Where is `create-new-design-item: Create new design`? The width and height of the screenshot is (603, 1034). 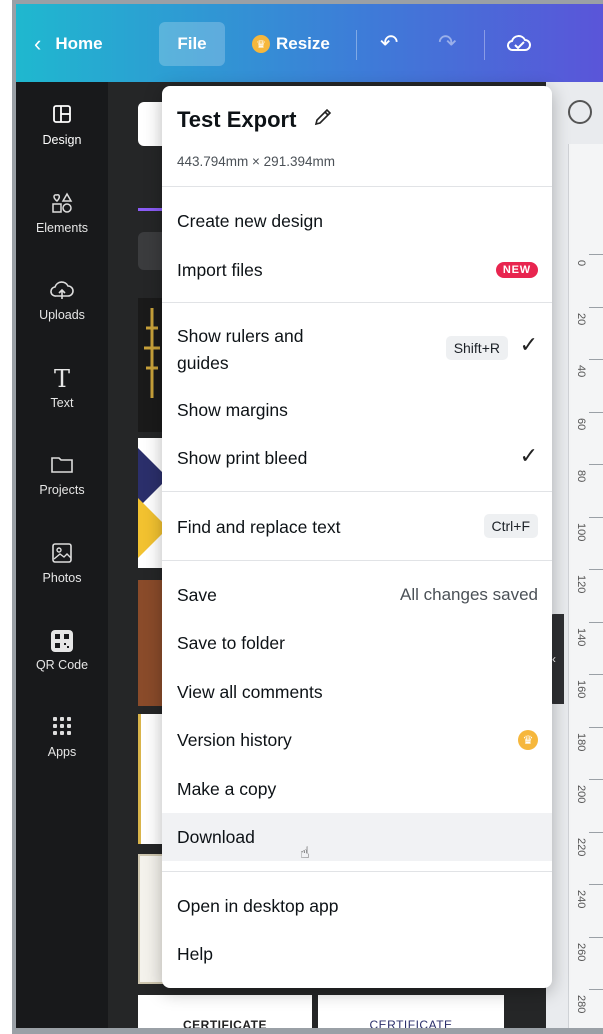 create-new-design-item: Create new design is located at coordinates (357, 221).